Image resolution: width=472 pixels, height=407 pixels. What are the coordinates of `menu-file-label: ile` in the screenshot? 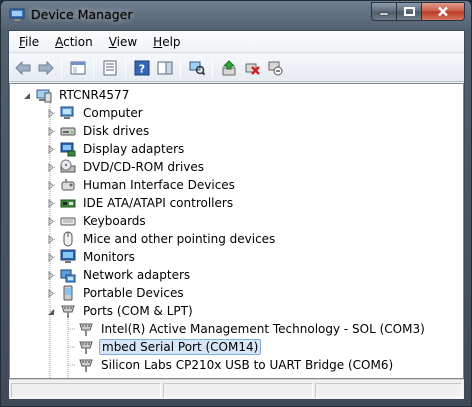 It's located at (32, 41).